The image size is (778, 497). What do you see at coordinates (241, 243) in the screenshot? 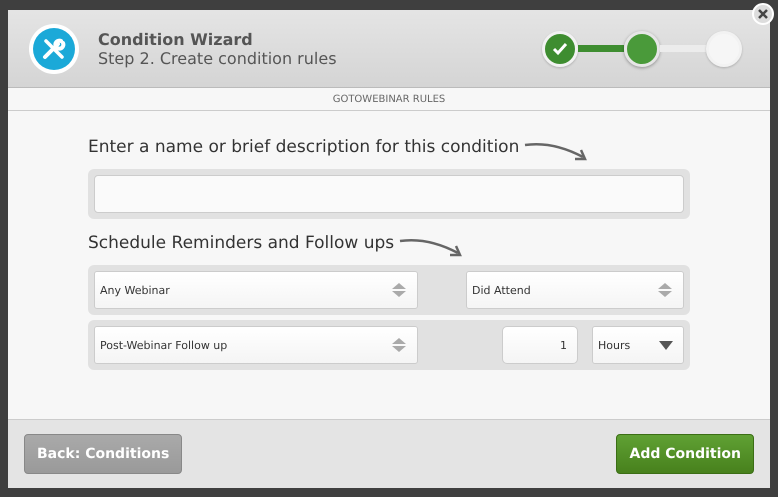
I see `schedule-prompt: Schedule Reminders and Follow ups` at bounding box center [241, 243].